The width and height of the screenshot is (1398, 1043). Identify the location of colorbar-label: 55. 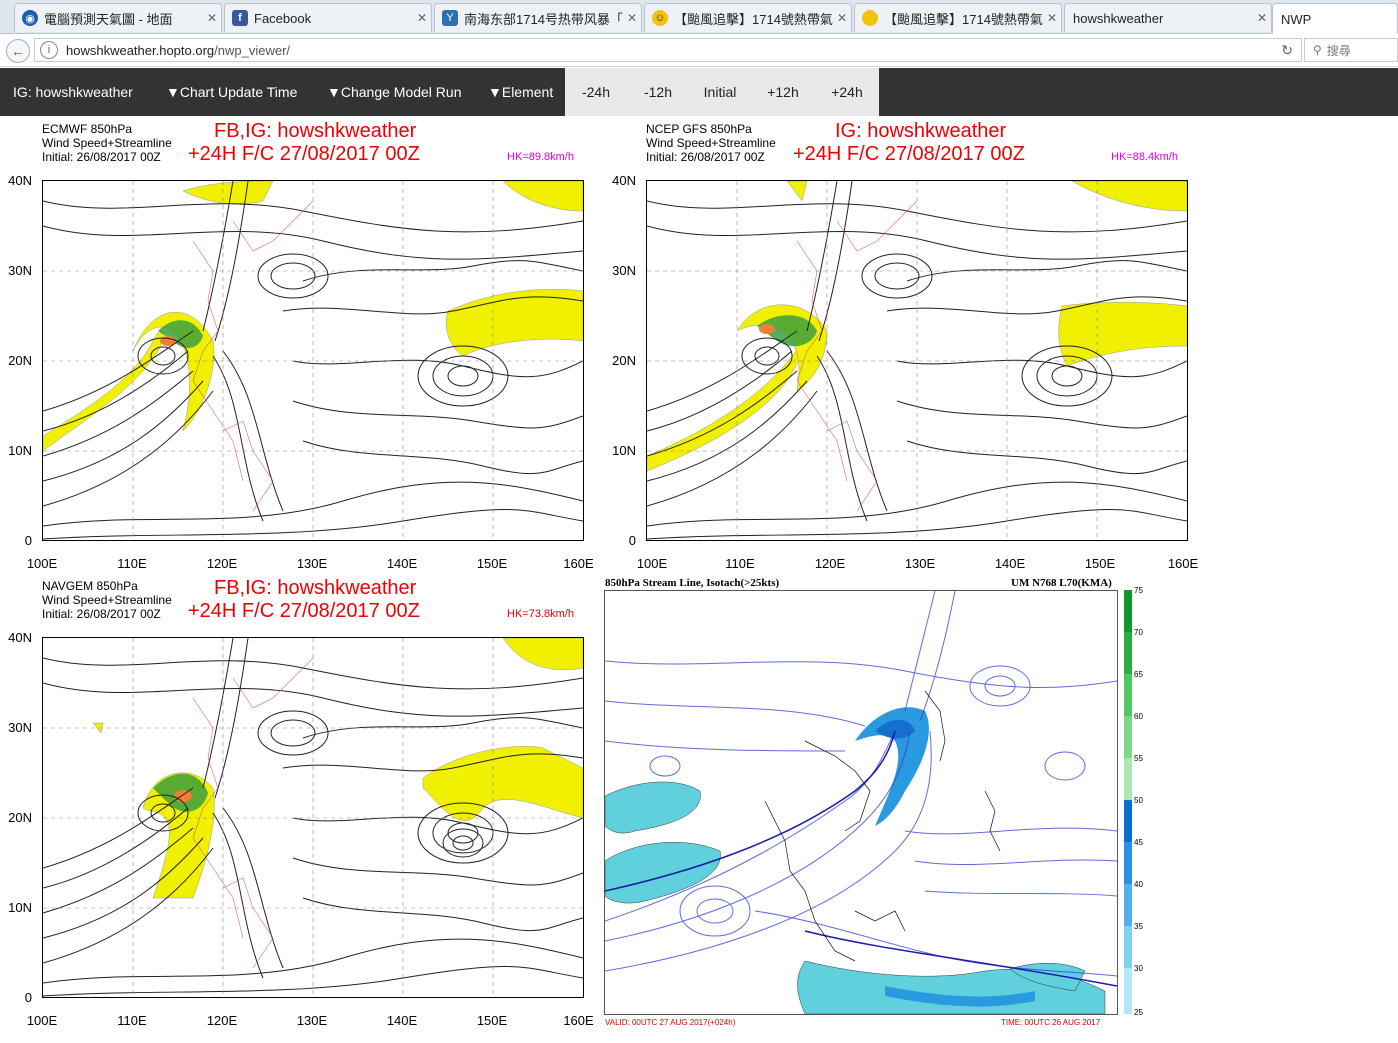
(1138, 758).